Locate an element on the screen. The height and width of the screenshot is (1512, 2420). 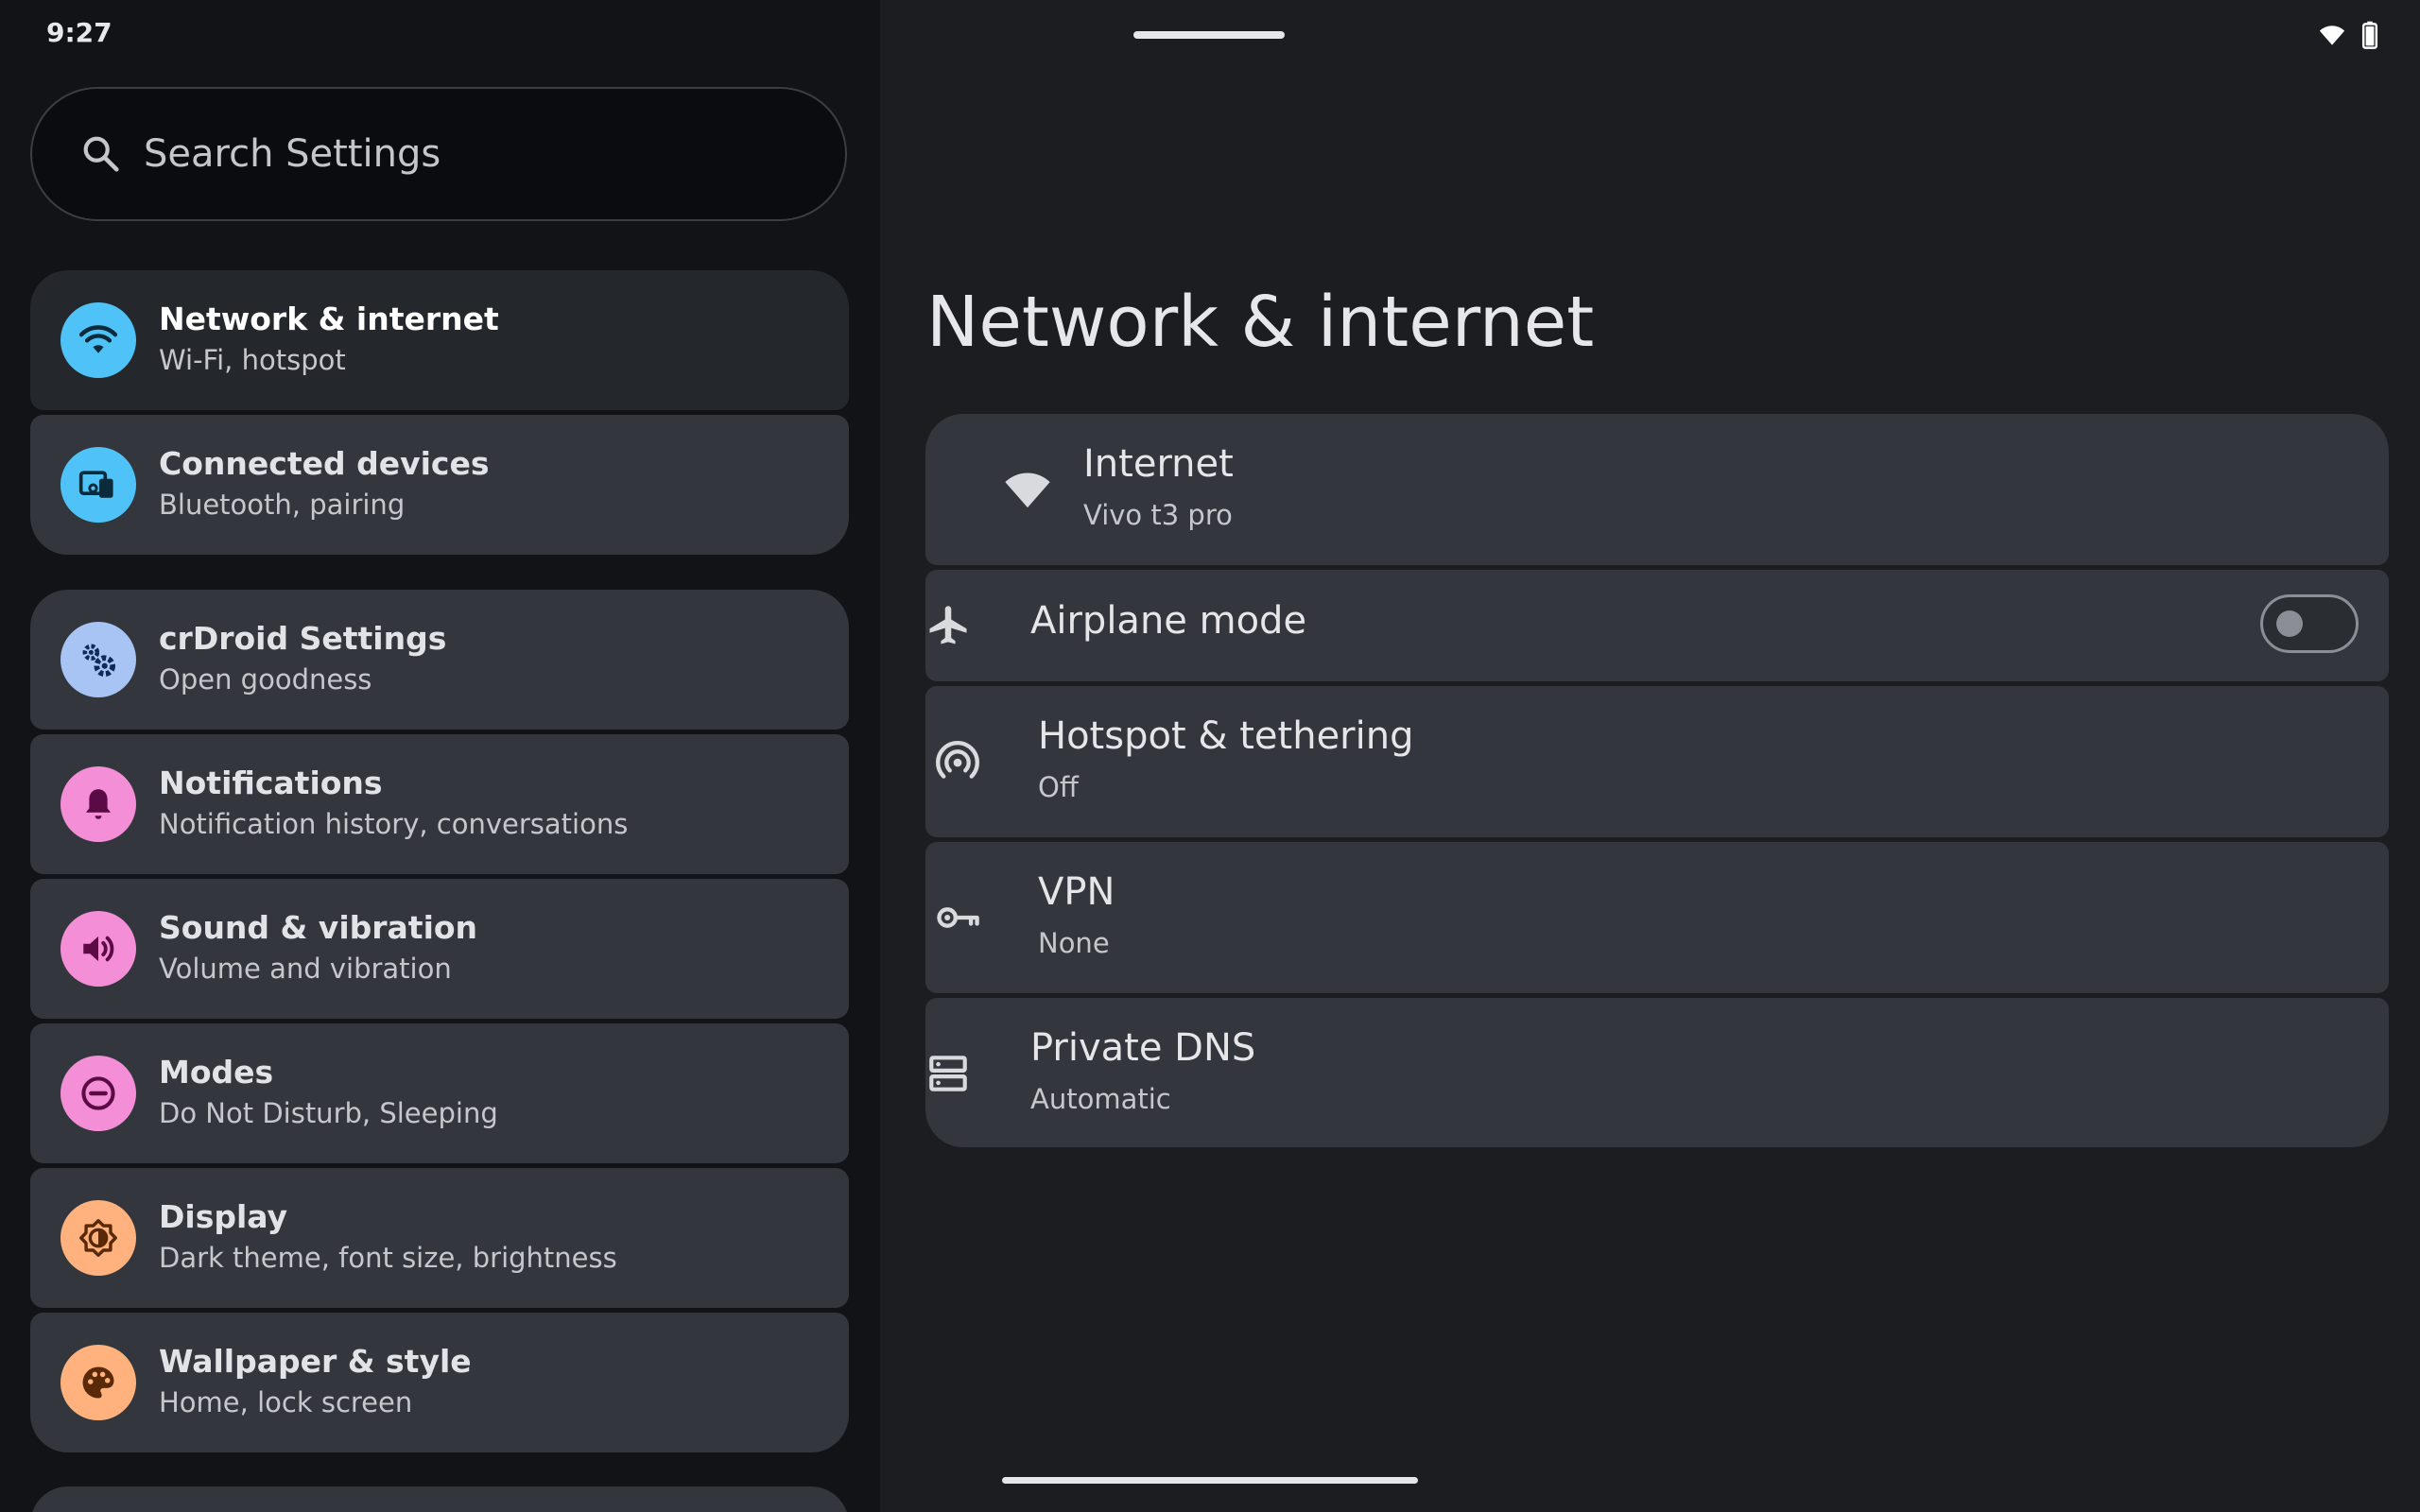
sidebar-item-label: crDroid Settings is located at coordinates (303, 638).